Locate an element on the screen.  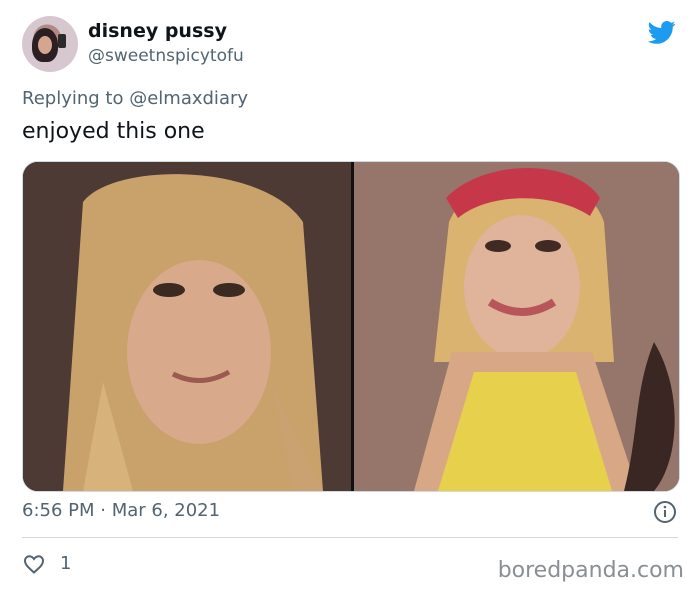
reply-context: Replying to @elmaxdiary is located at coordinates (135, 98).